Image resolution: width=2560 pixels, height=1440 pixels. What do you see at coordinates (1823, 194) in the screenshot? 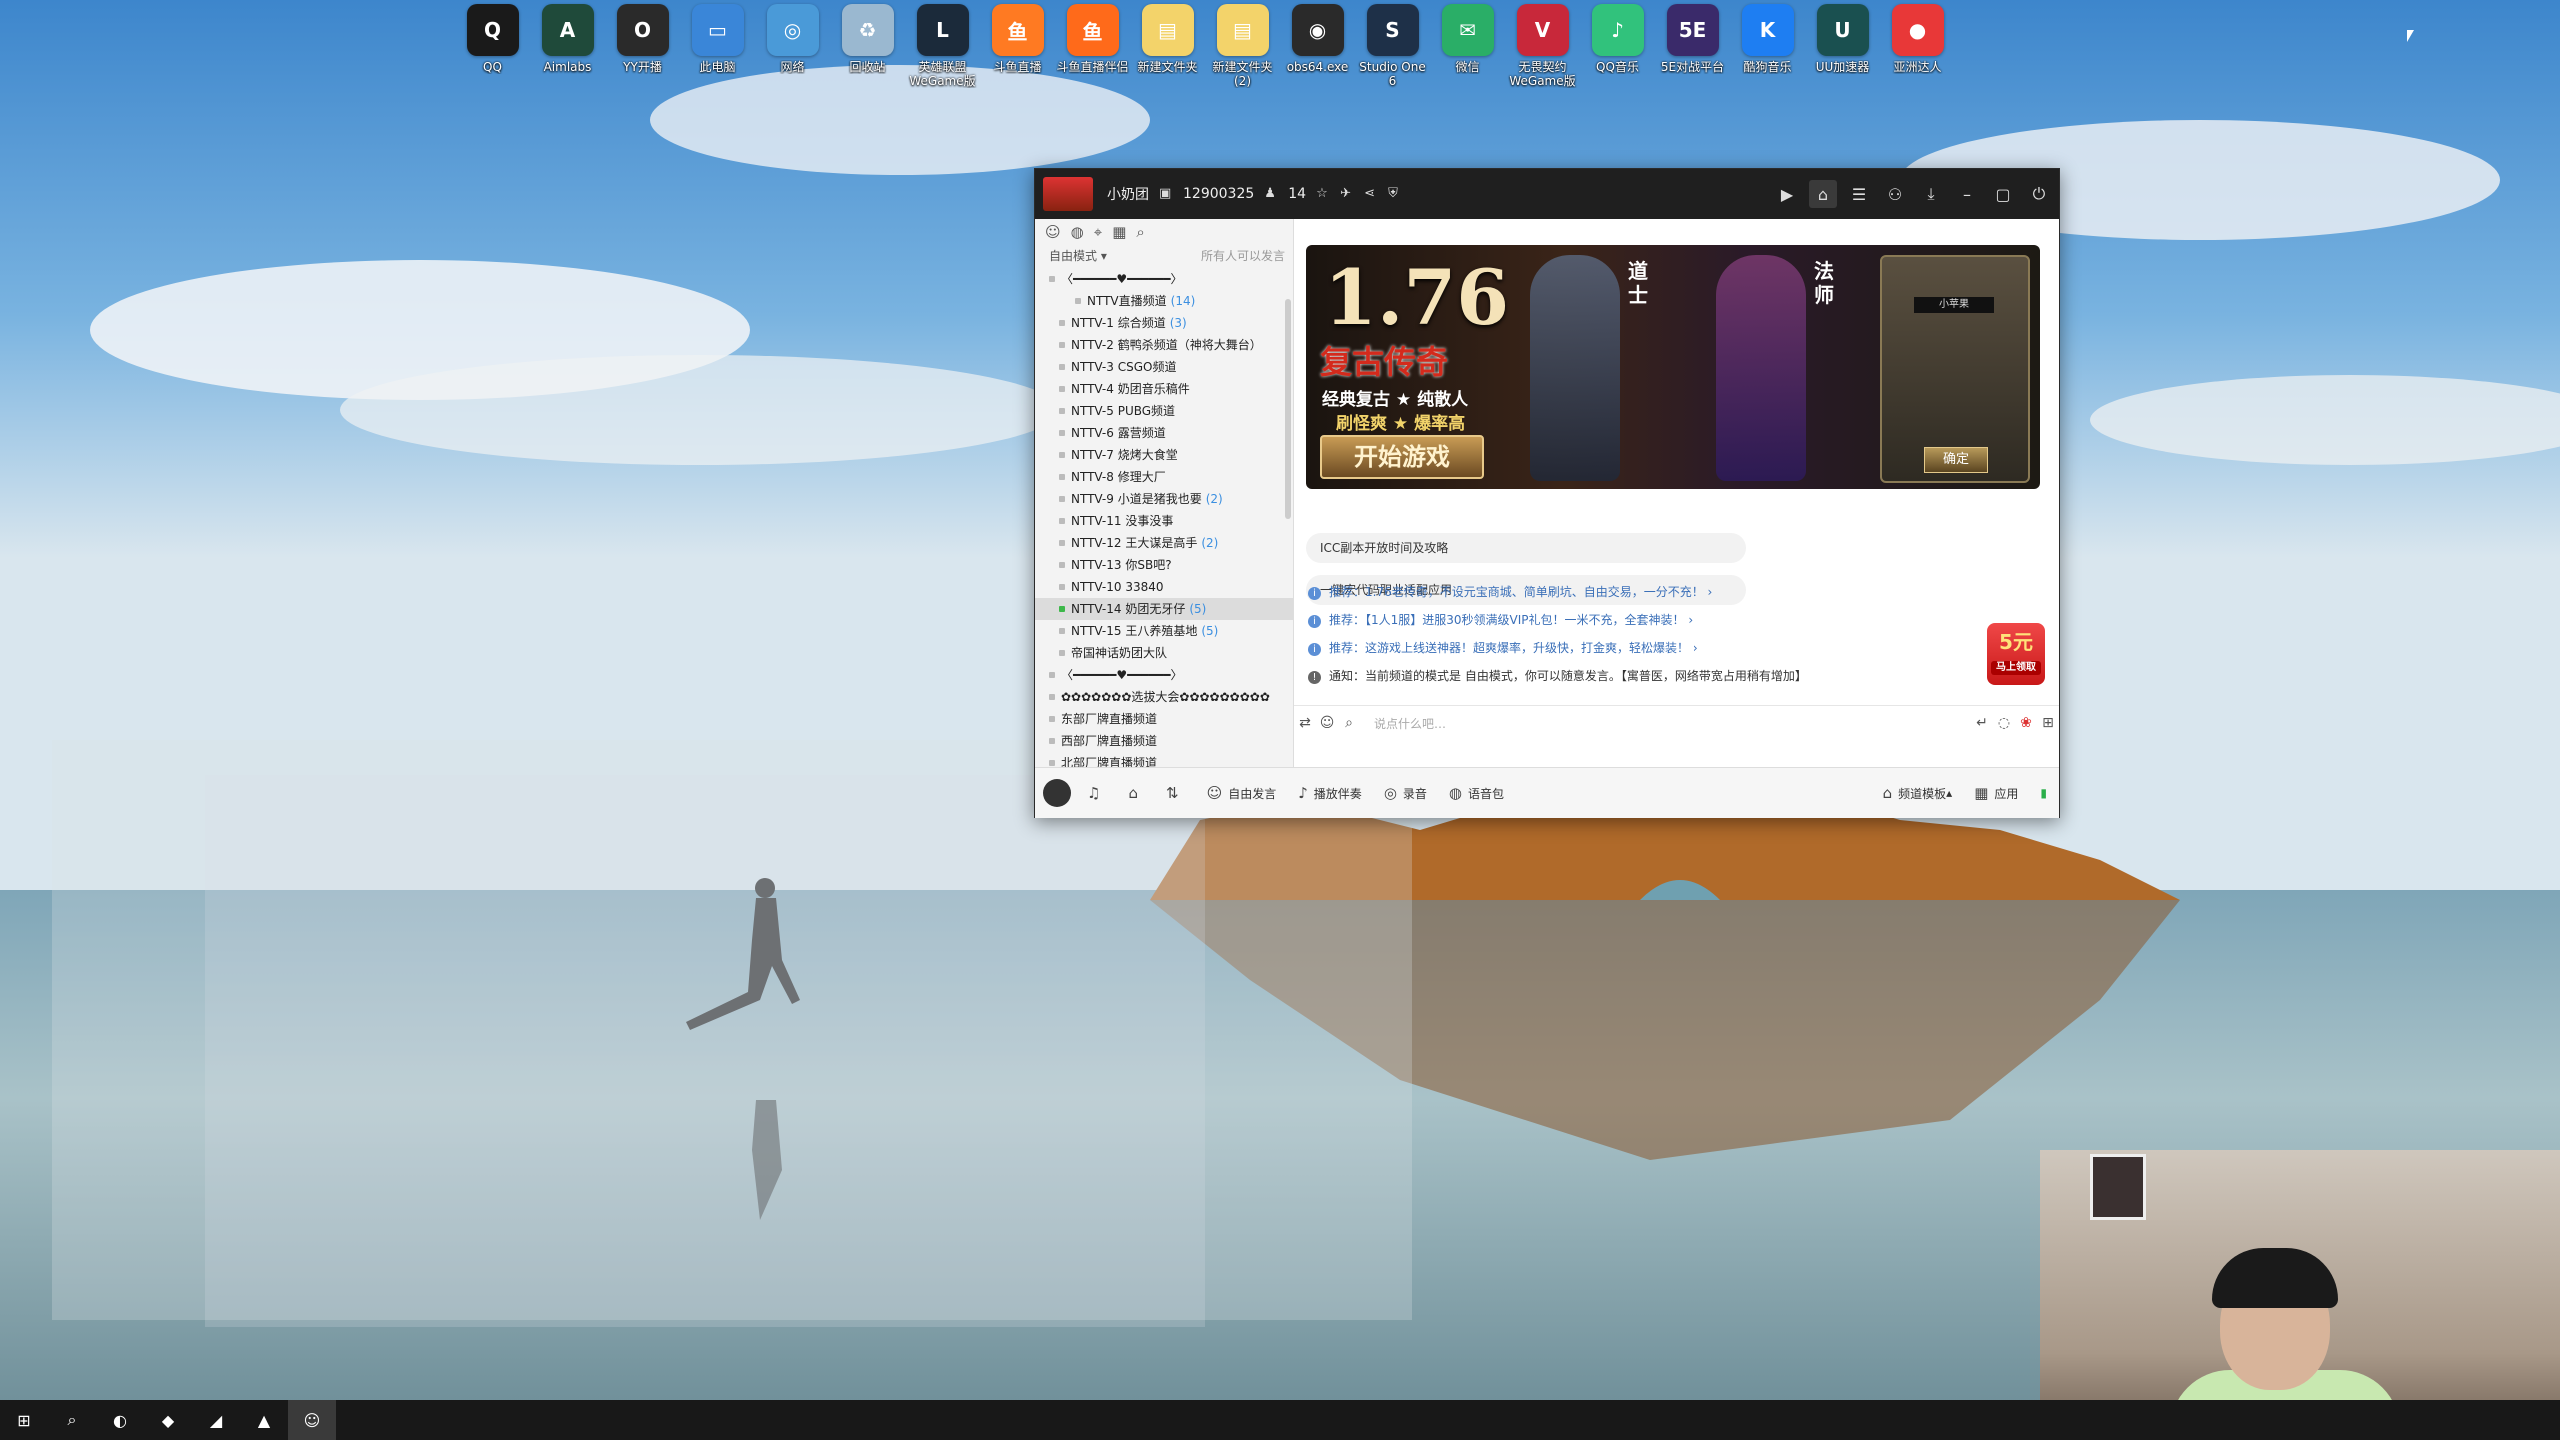
I see `home-icon: ⌂` at bounding box center [1823, 194].